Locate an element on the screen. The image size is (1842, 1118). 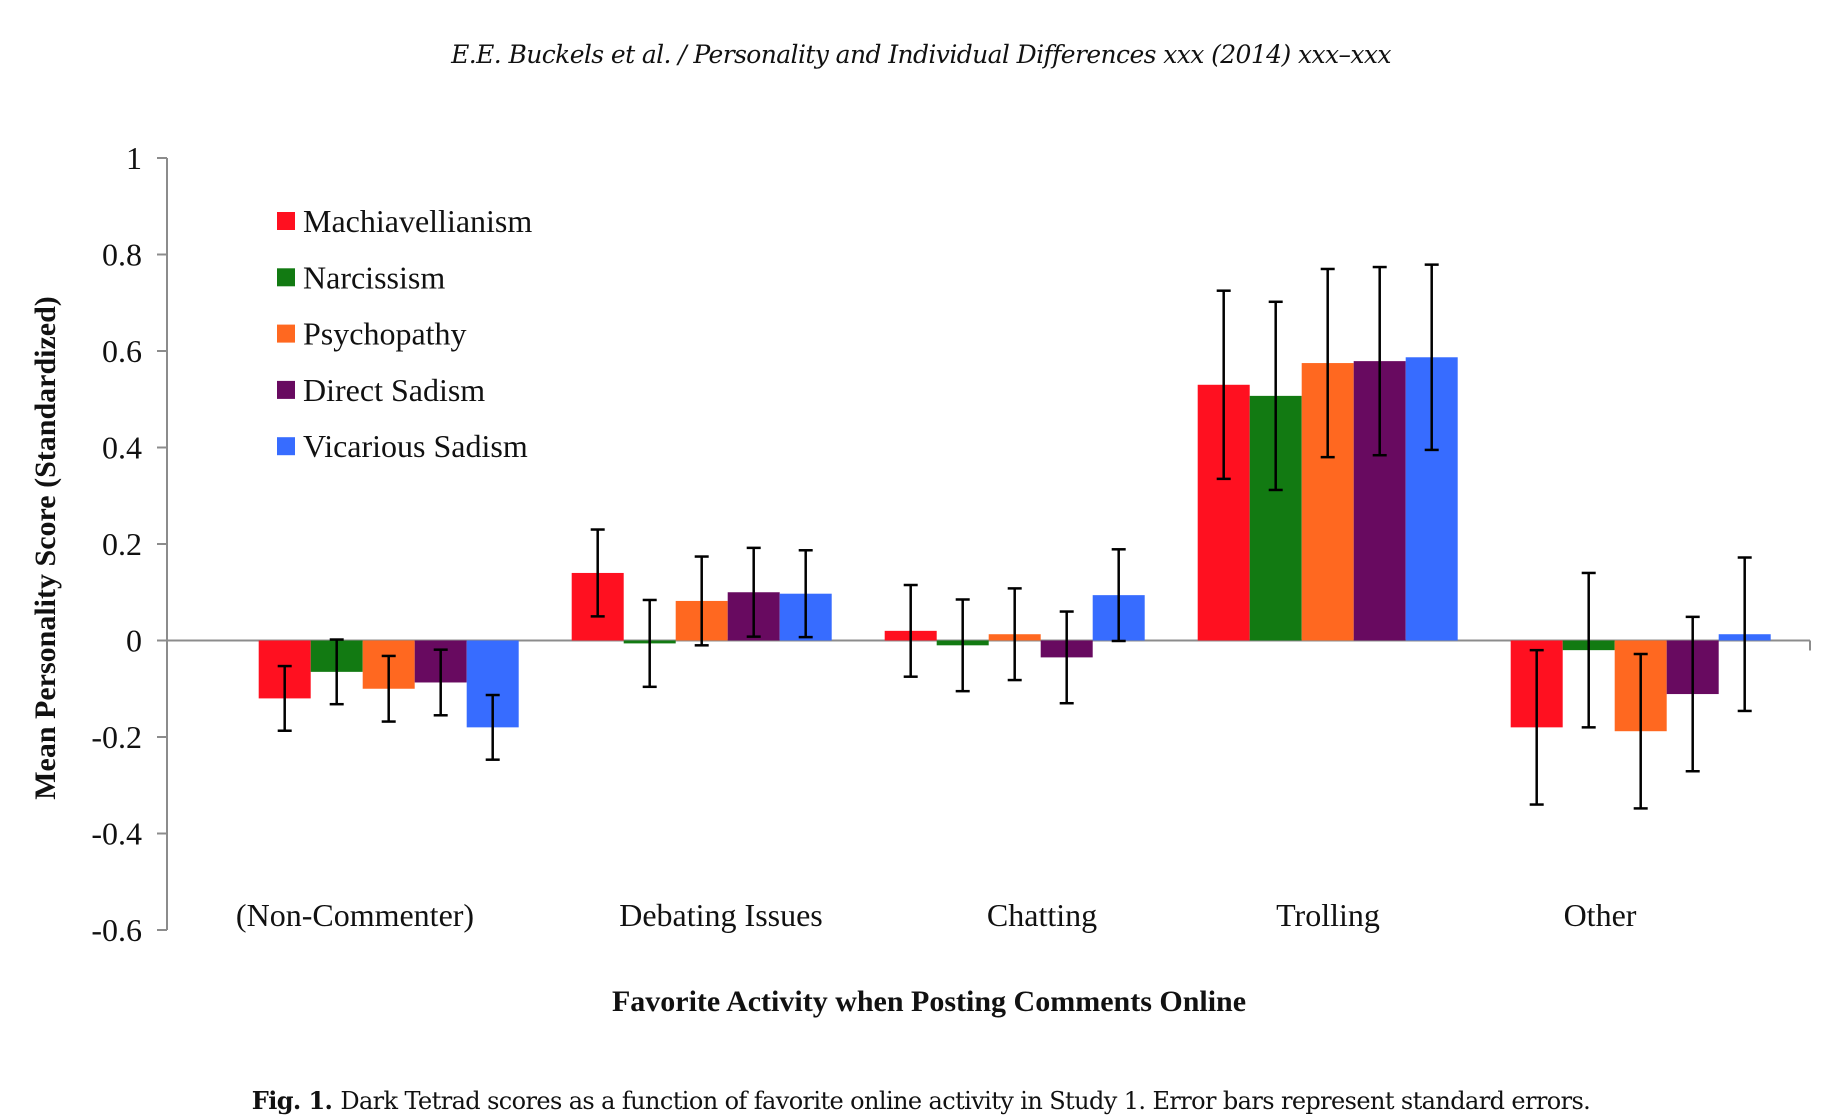
legend-item: Vicarious Sadism is located at coordinates (402, 446).